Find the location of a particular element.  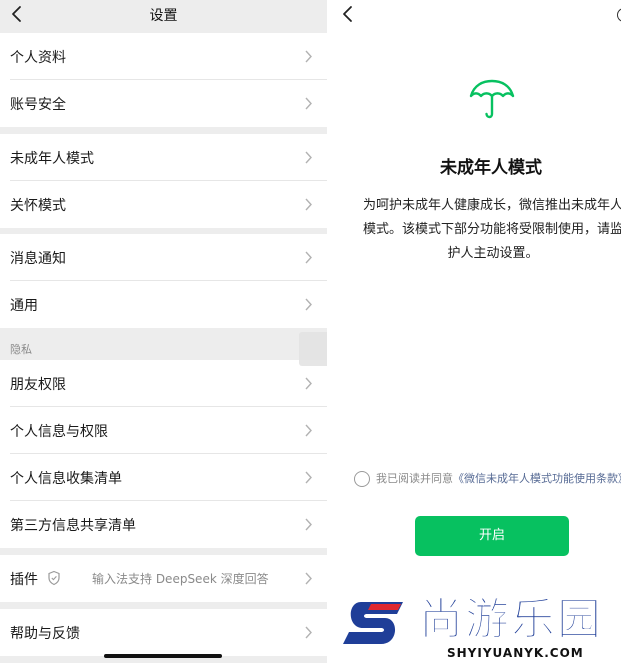

row-label: 消息通知 is located at coordinates (38, 259).